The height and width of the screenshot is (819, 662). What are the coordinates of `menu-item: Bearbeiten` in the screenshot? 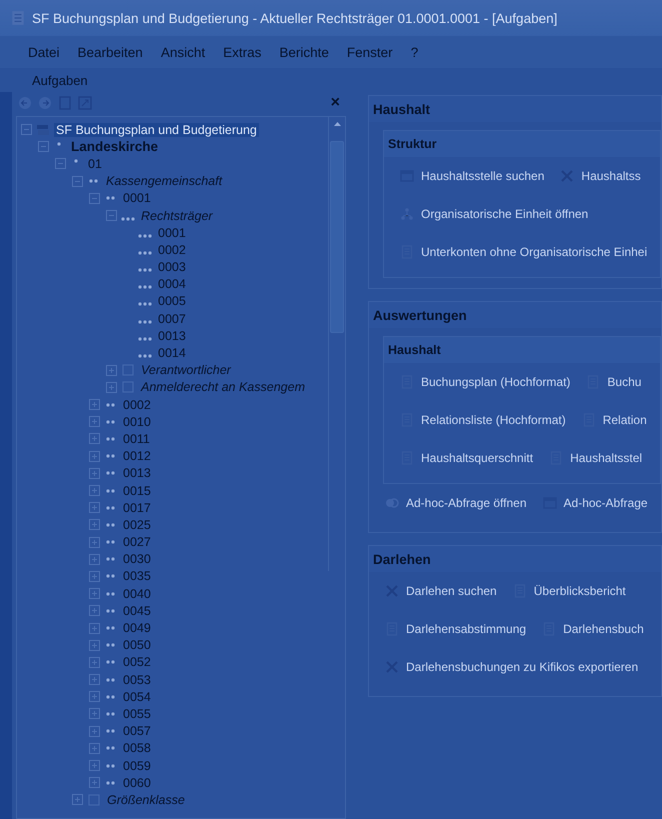 It's located at (110, 52).